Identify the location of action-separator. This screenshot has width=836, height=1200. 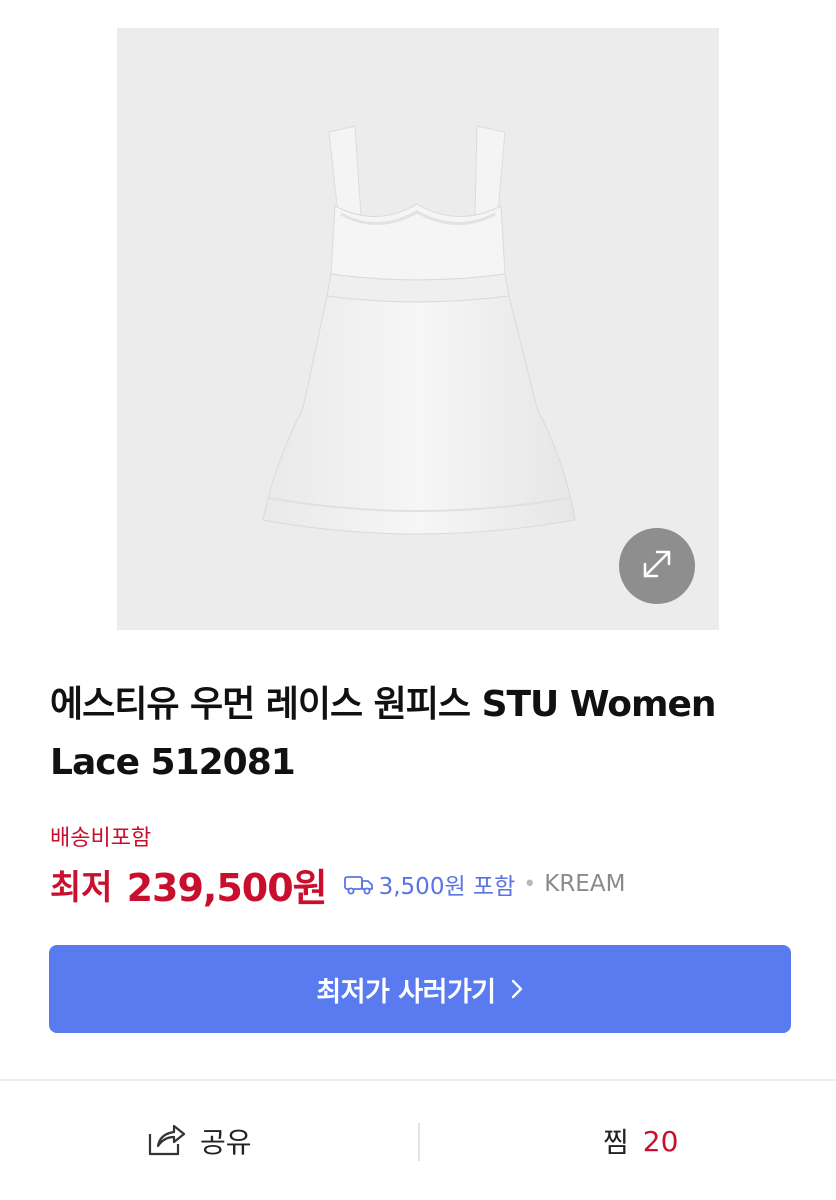
(419, 1142).